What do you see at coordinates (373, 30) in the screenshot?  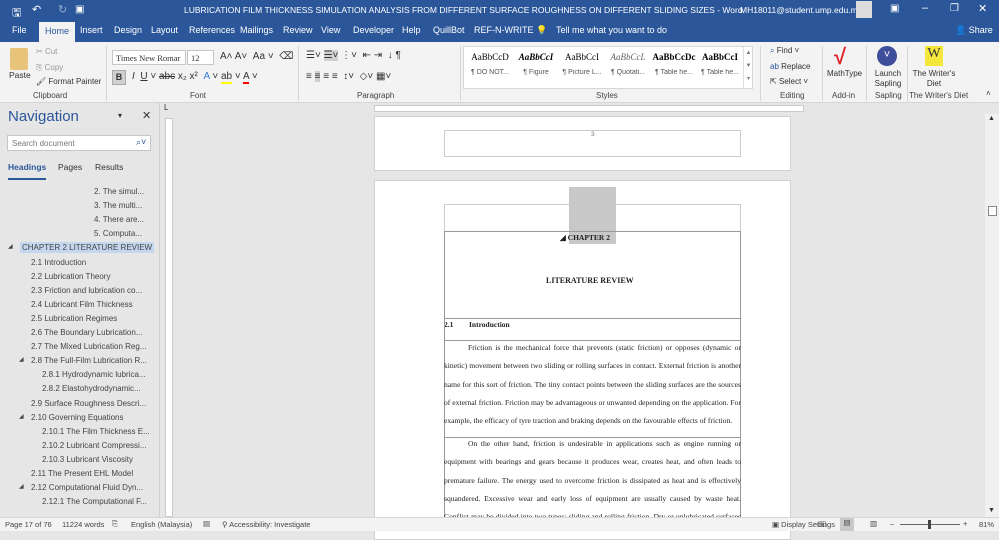 I see `tab-developer: Developer` at bounding box center [373, 30].